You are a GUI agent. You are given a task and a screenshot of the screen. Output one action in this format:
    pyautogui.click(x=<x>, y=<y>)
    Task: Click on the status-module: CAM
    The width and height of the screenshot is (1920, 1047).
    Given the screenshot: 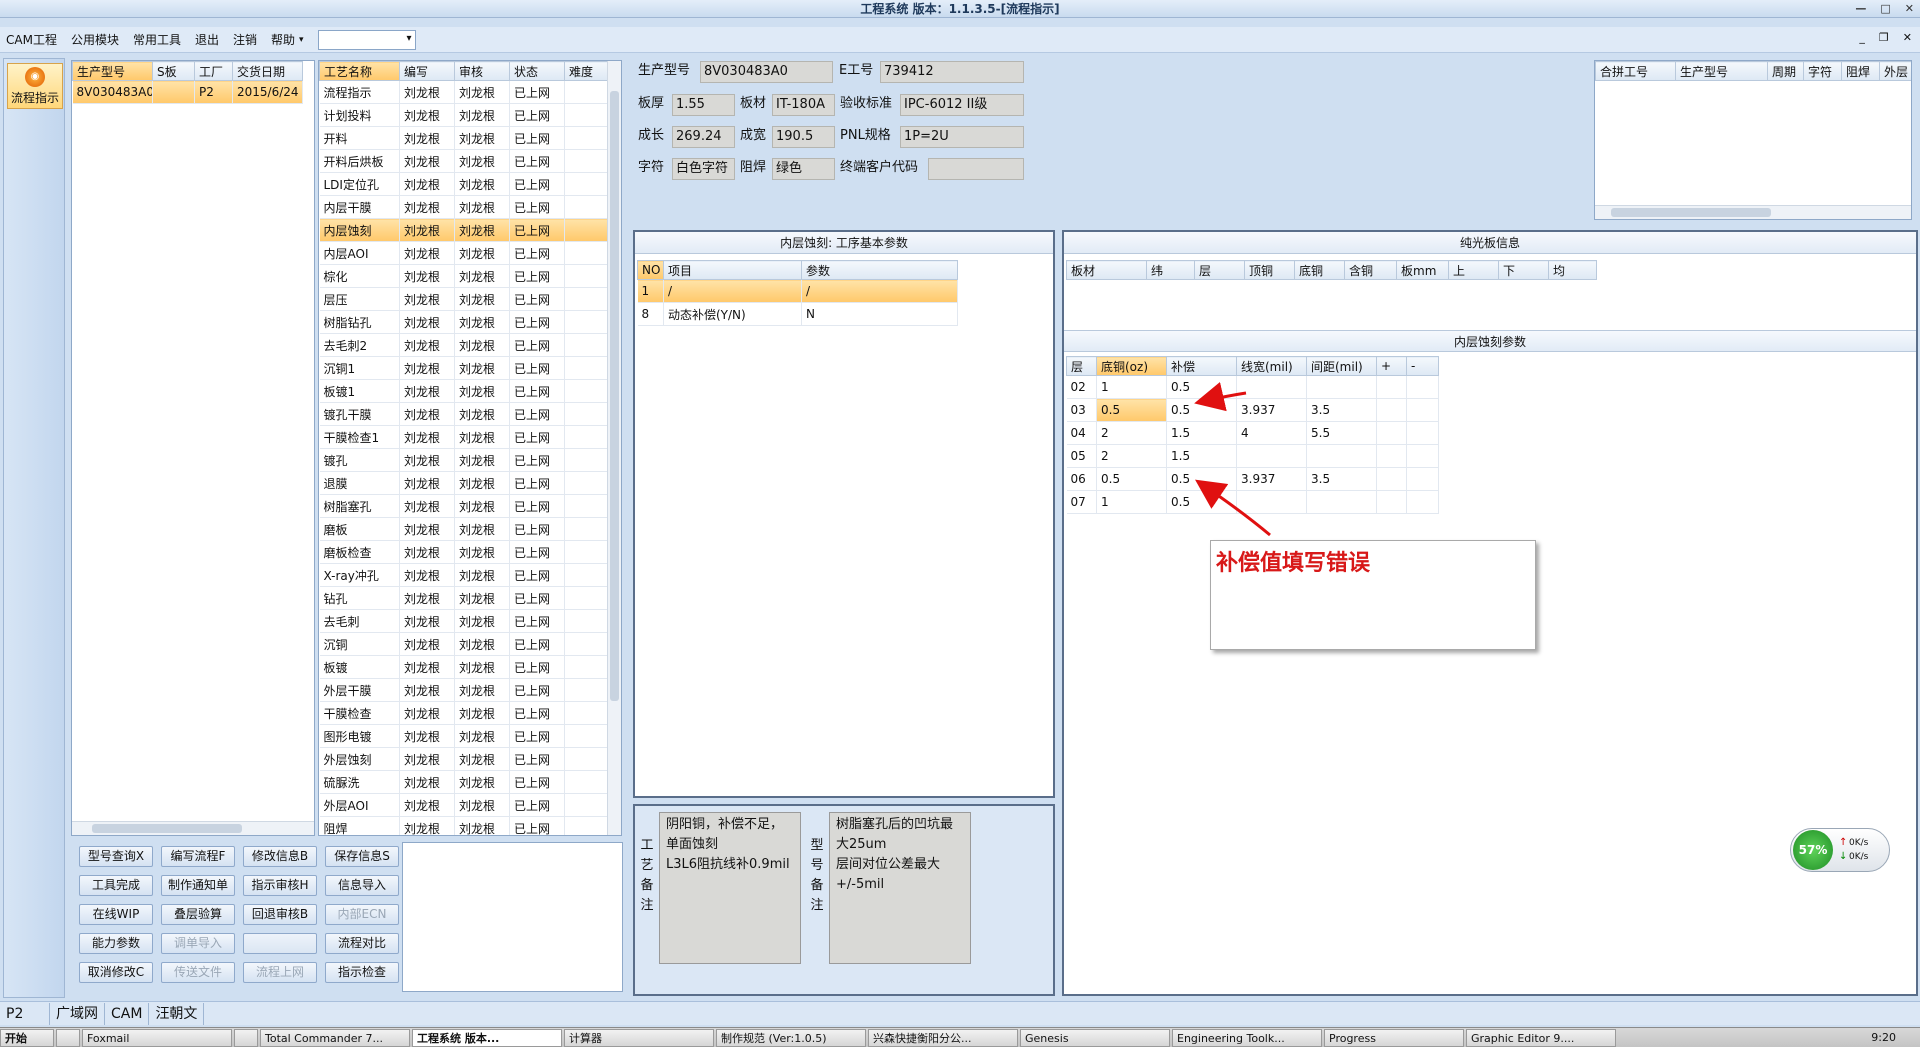 What is the action you would take?
    pyautogui.click(x=127, y=1013)
    